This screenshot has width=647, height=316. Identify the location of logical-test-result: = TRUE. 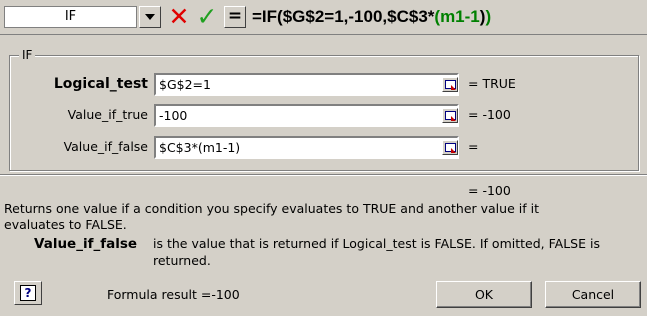
(492, 83).